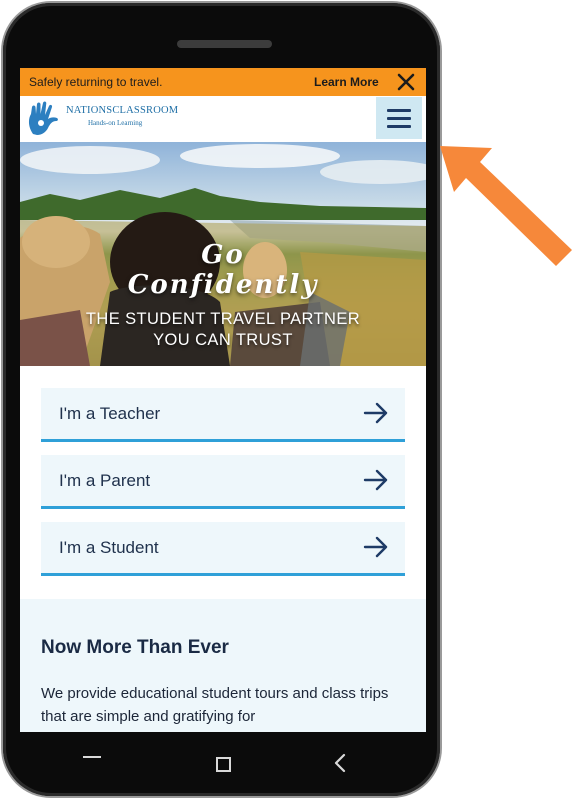  I want to click on android-nav-bar, so click(223, 762).